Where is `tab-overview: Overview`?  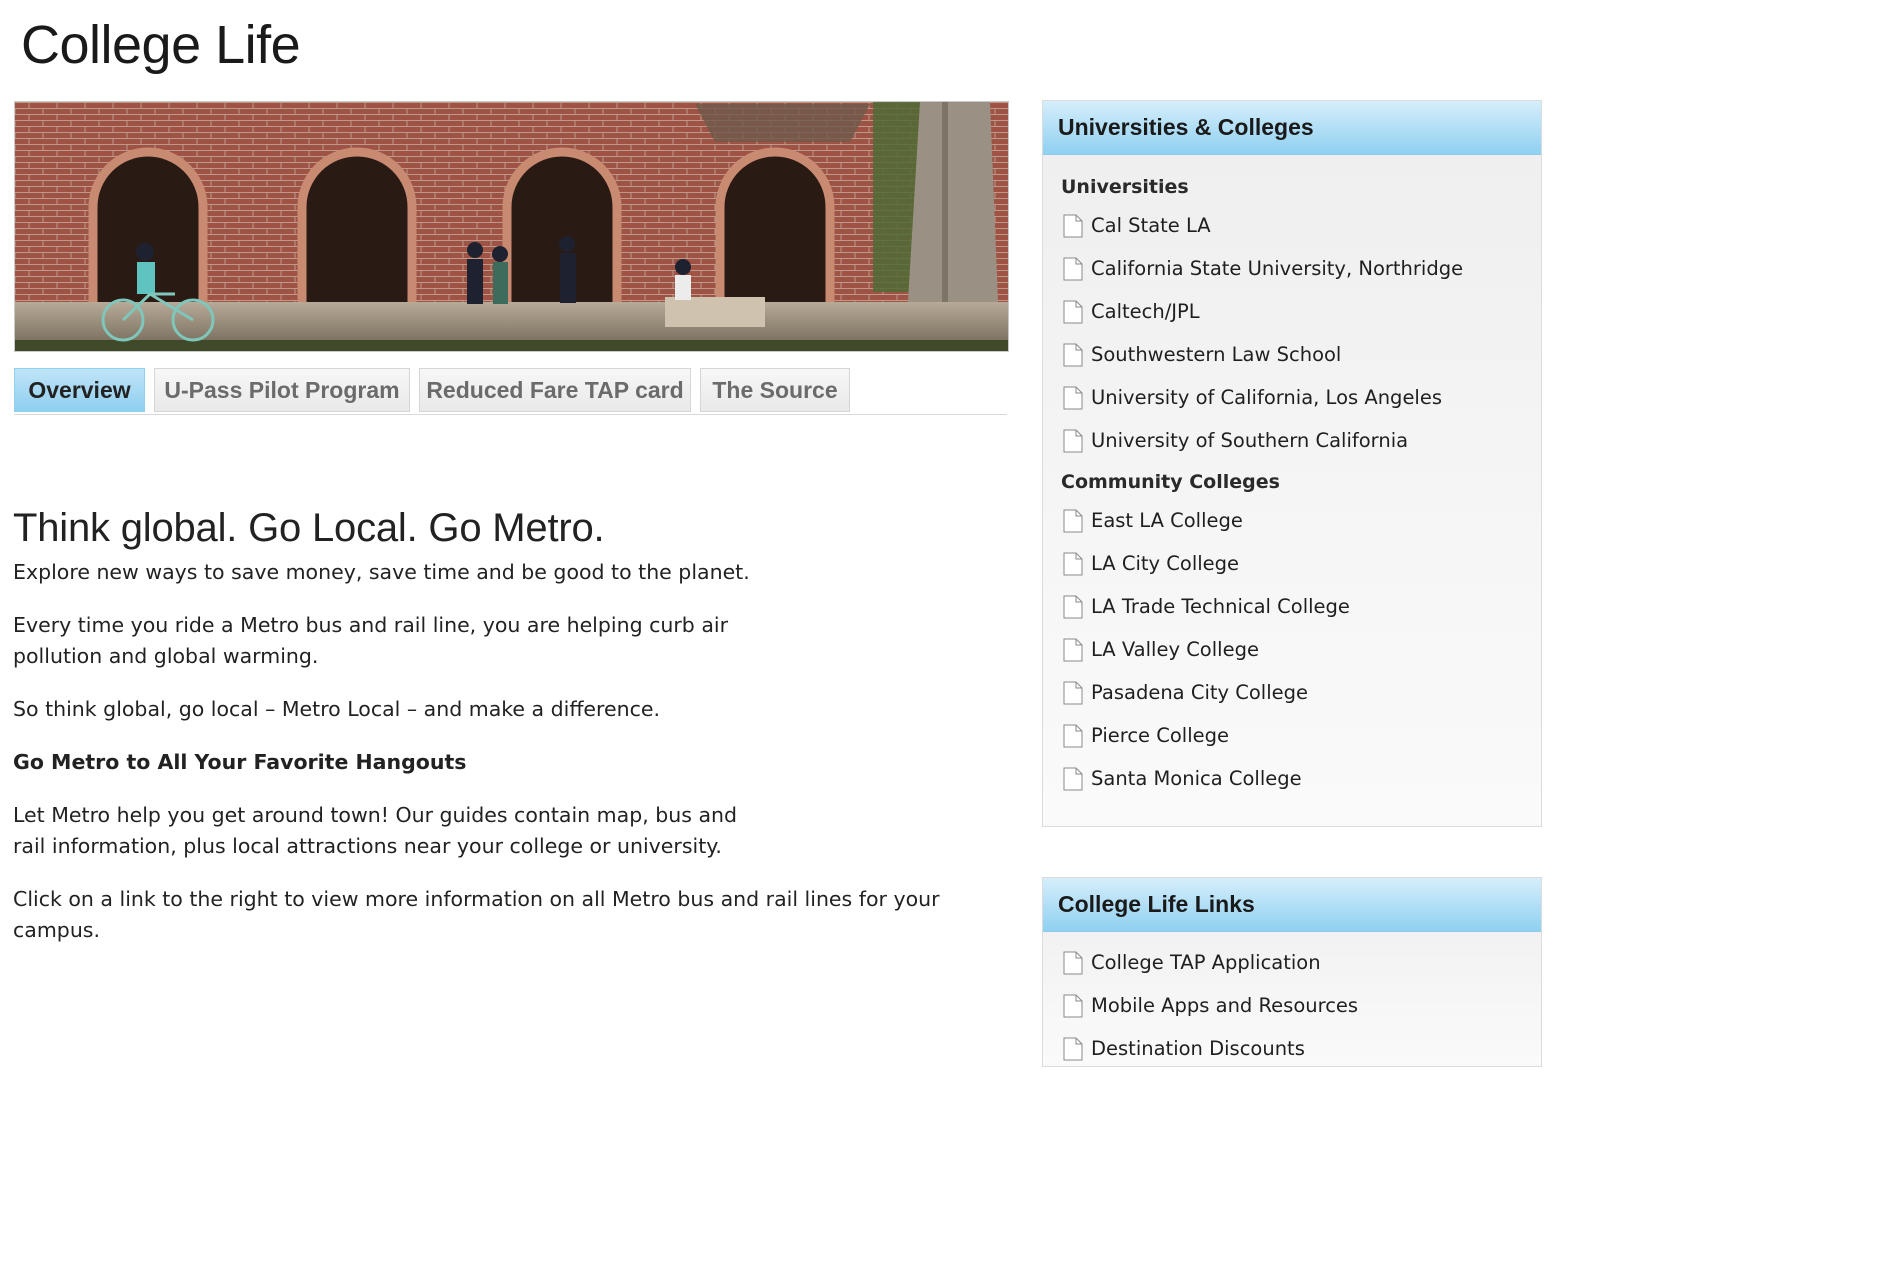 tab-overview: Overview is located at coordinates (79, 390).